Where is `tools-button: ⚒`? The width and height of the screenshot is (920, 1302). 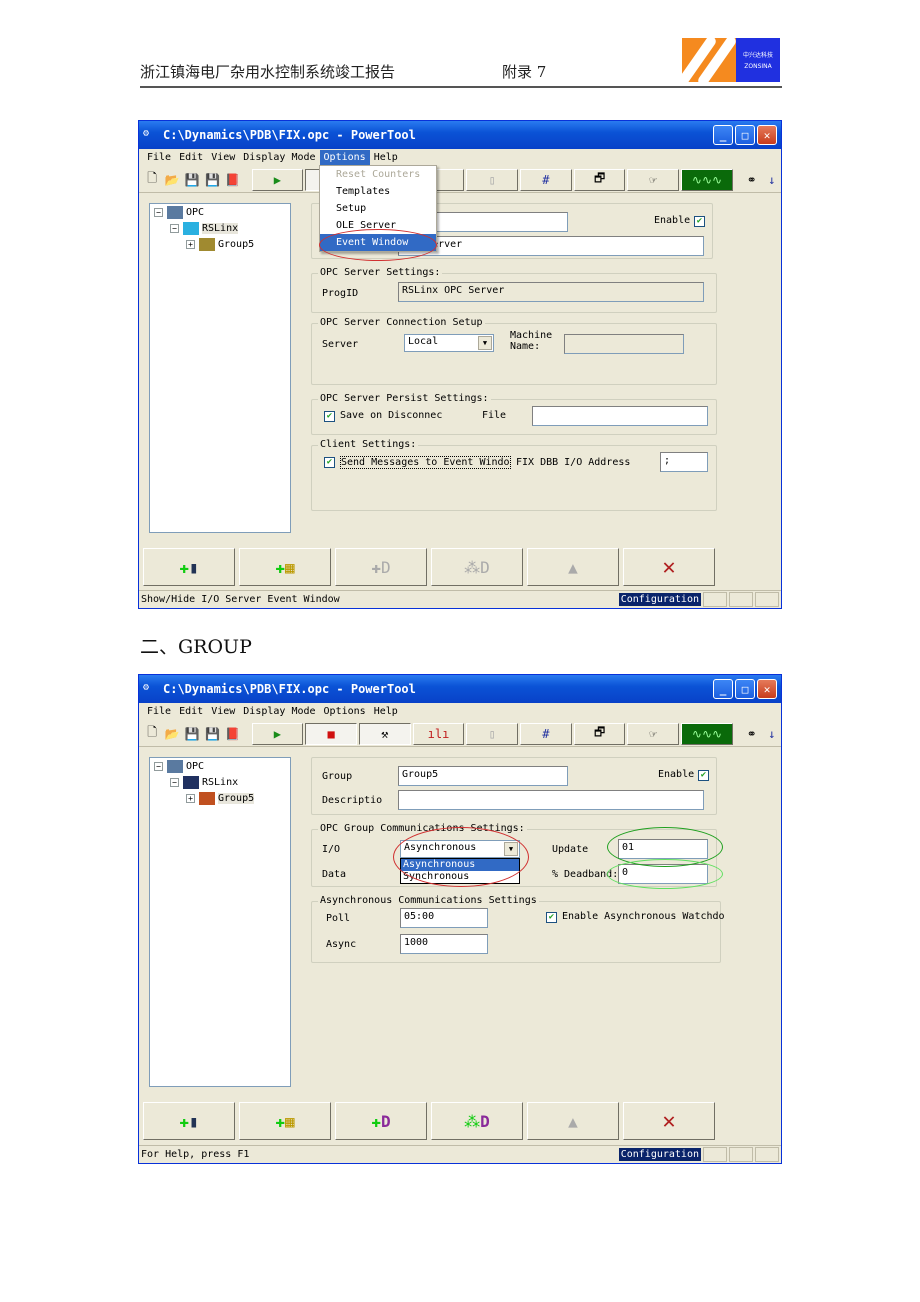
tools-button: ⚒ is located at coordinates (384, 733).